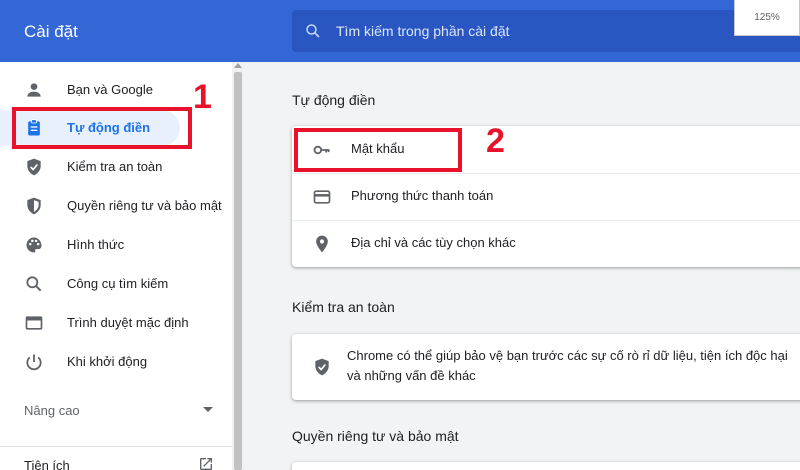  Describe the element at coordinates (116, 446) in the screenshot. I see `divider` at that location.